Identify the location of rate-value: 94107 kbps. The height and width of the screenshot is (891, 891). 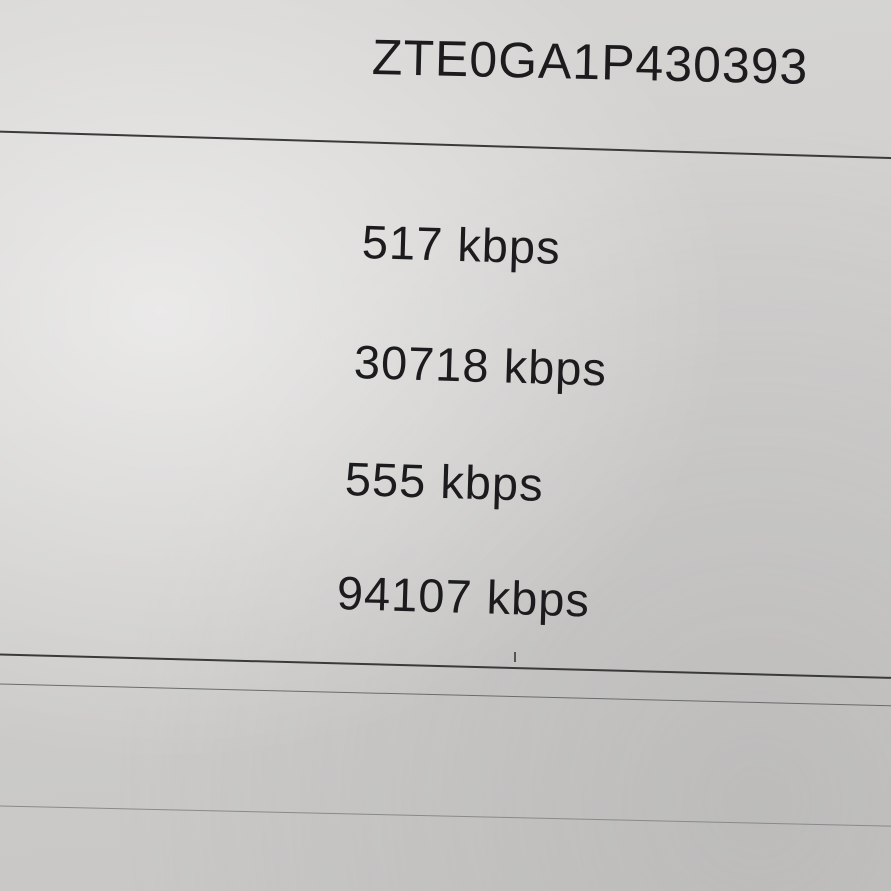
(463, 596).